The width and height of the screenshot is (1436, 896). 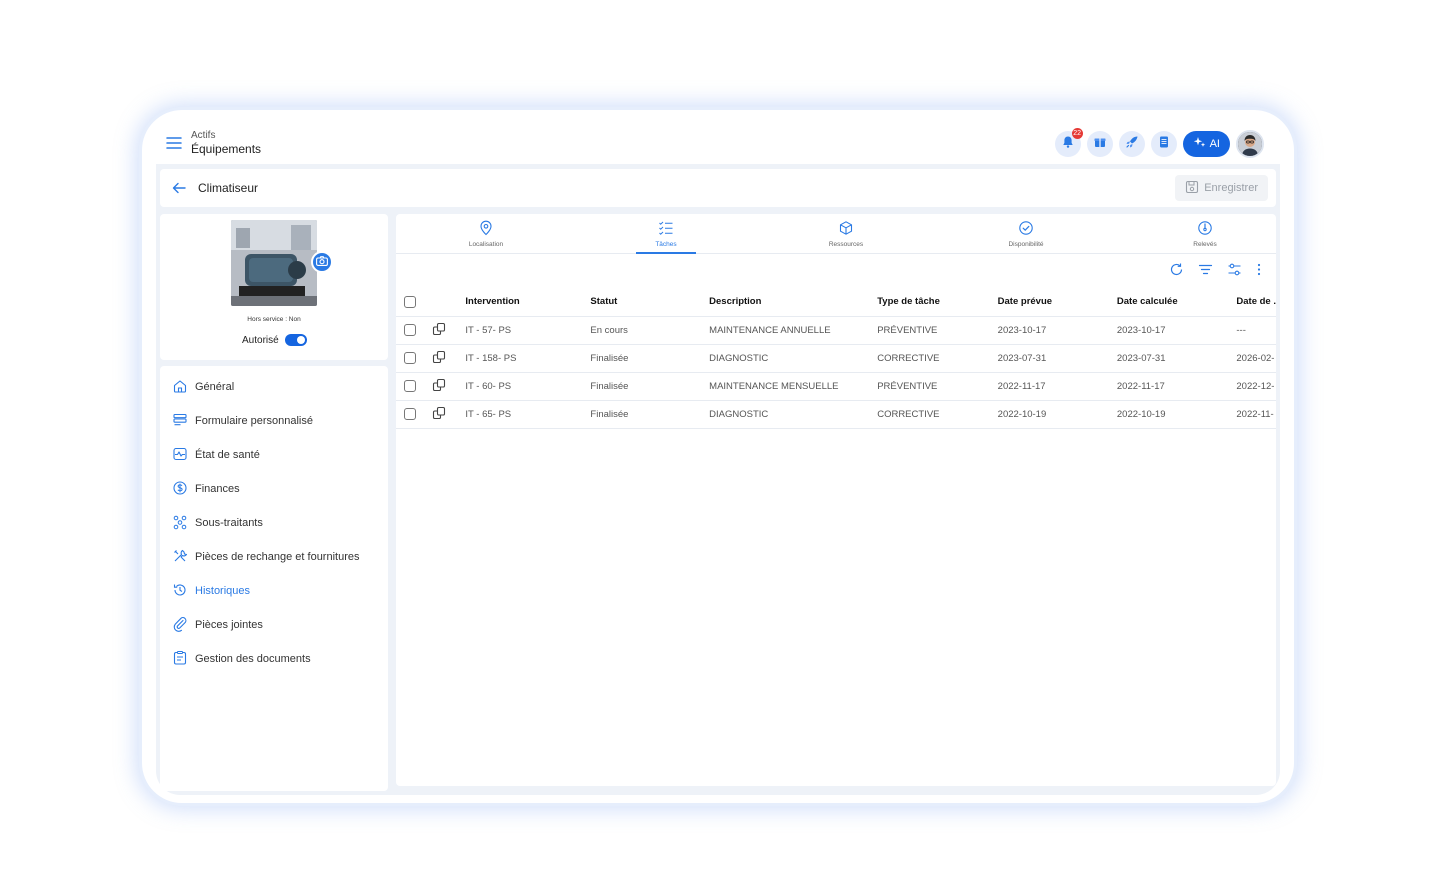 I want to click on column-header: Type de tâche, so click(x=929, y=302).